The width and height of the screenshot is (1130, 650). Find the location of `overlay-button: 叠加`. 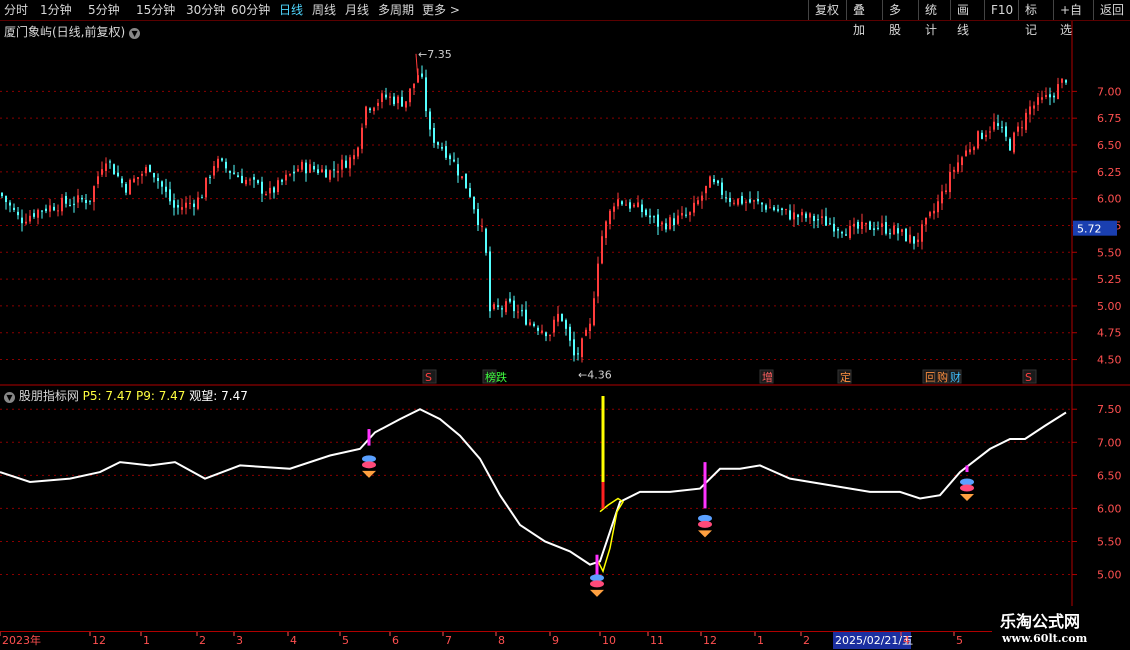

overlay-button: 叠加 is located at coordinates (864, 18).